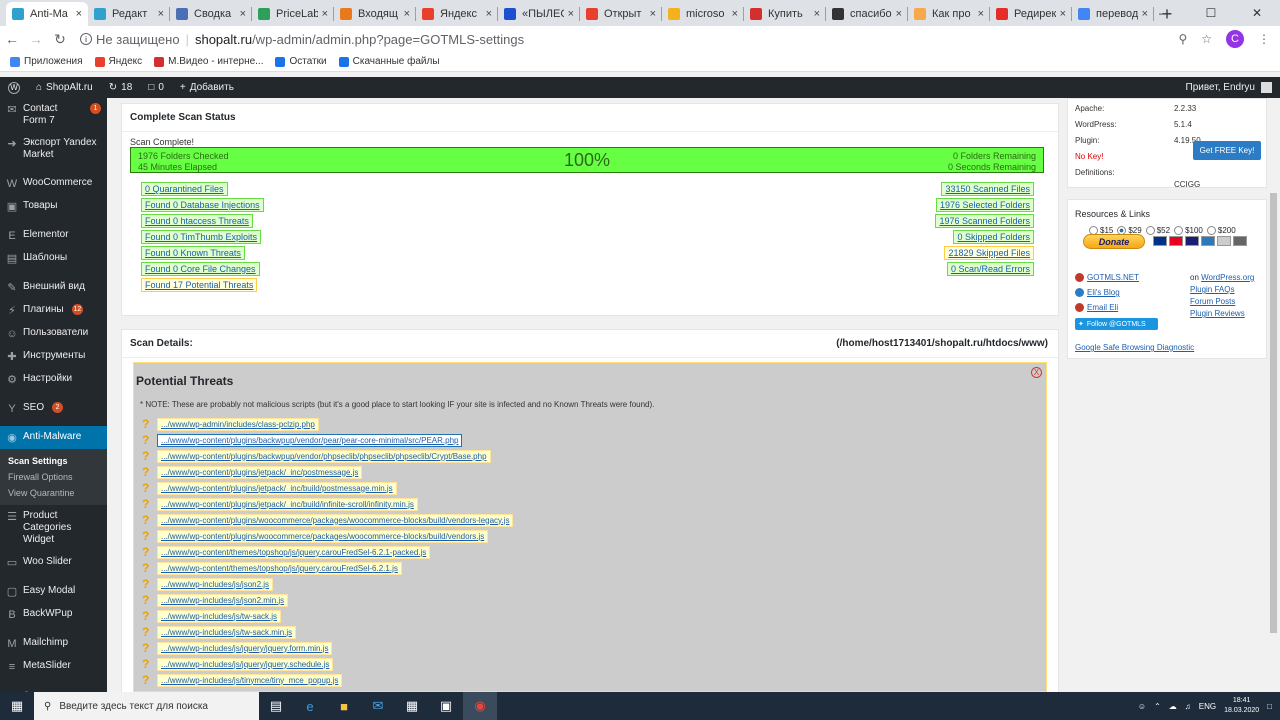 This screenshot has width=1280, height=720. I want to click on threat-file-link: .../www/wp-includes/js/tw-sack.min.js, so click(227, 632).